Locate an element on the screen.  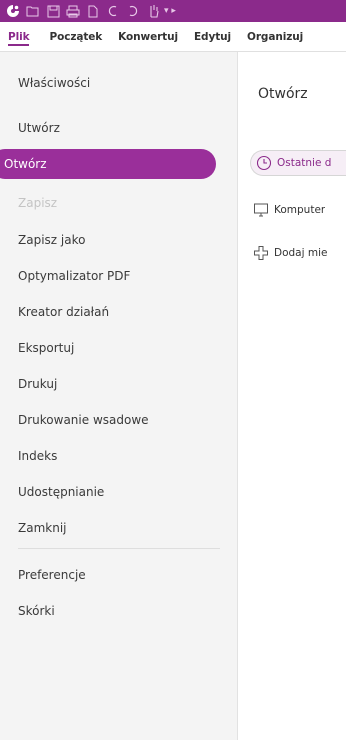
menu-item-close: Zamknij is located at coordinates (110, 528).